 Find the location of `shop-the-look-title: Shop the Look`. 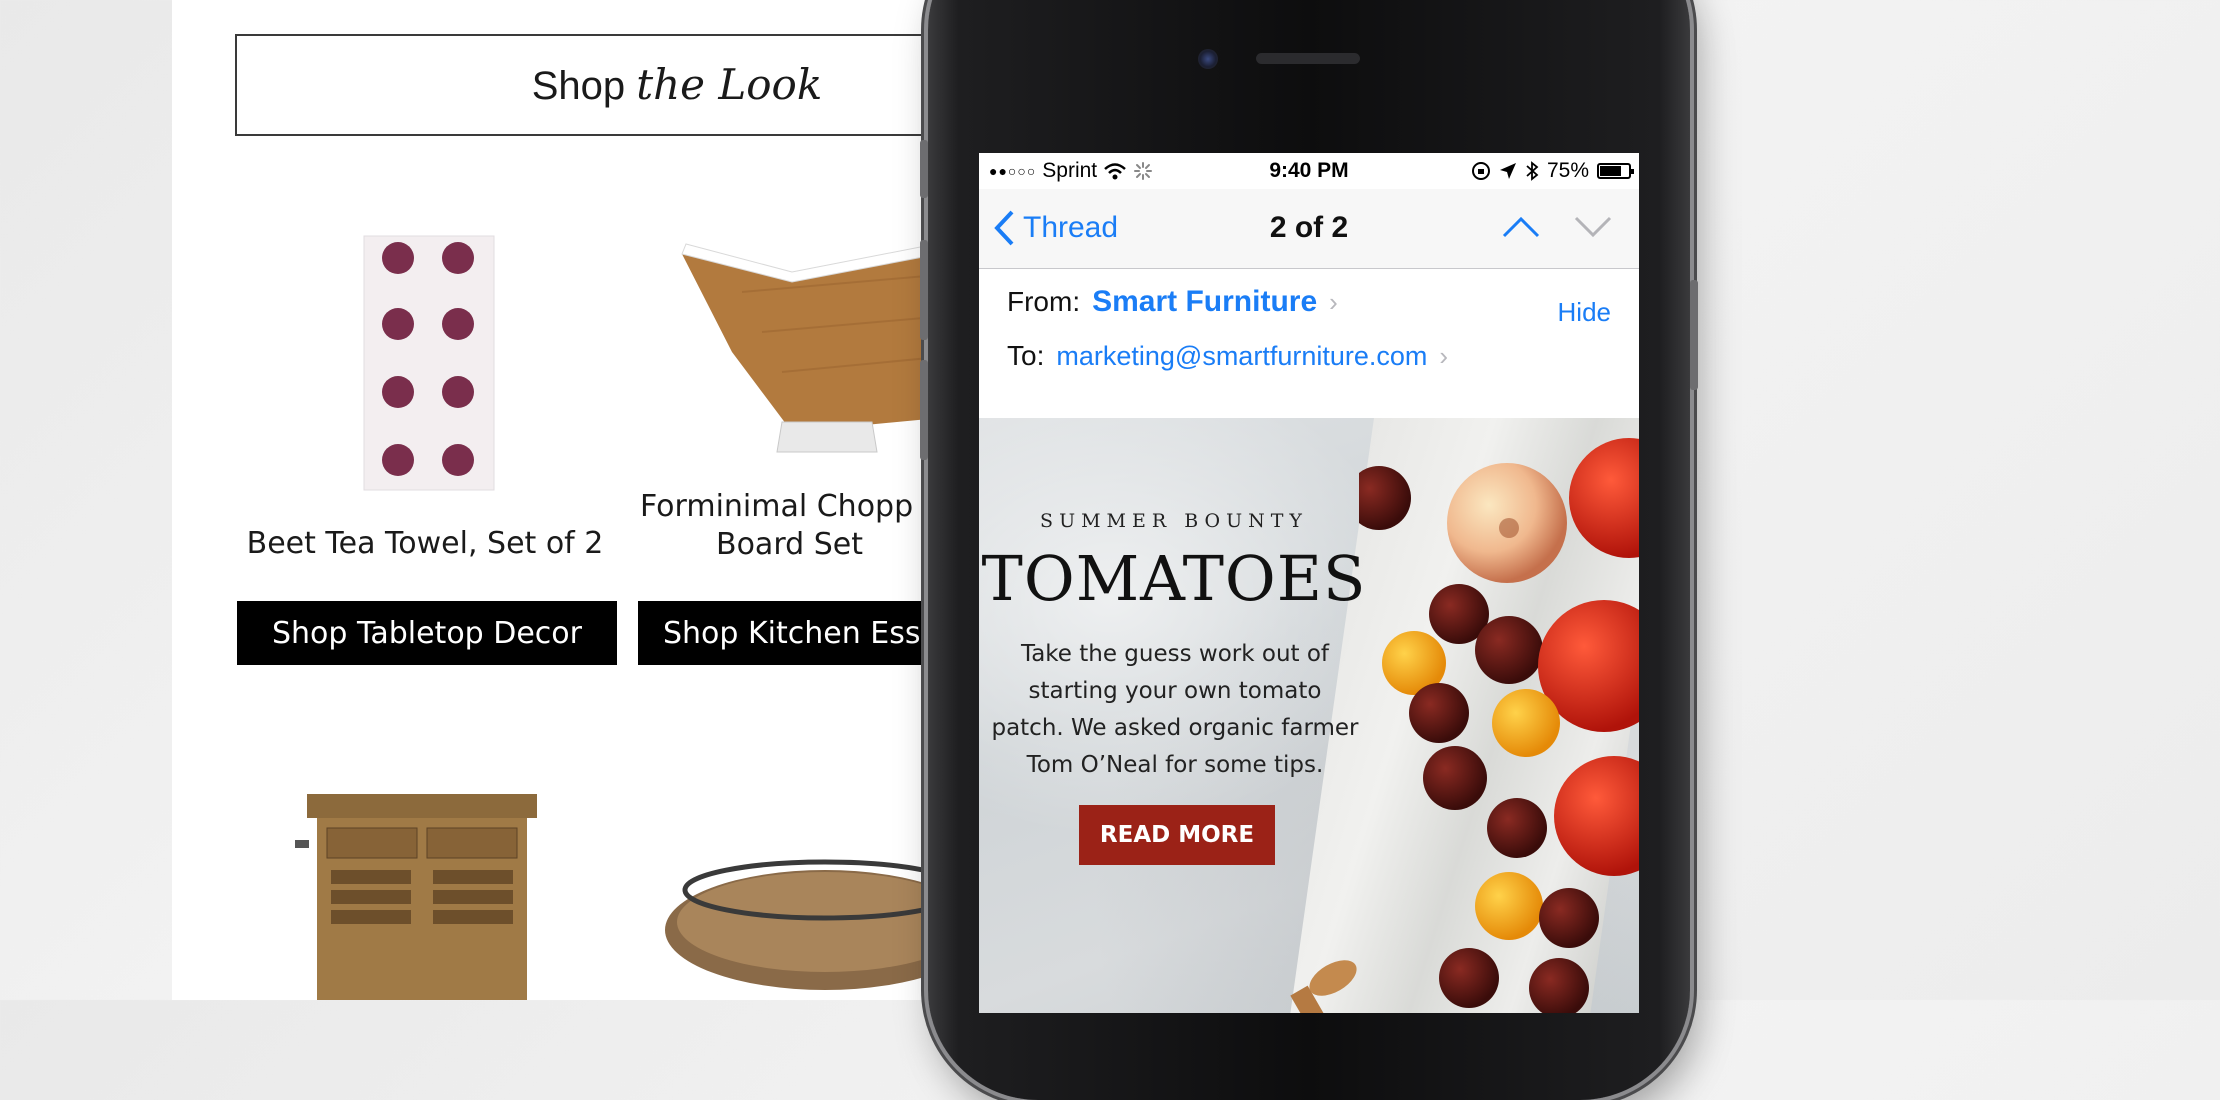

shop-the-look-title: Shop the Look is located at coordinates (614, 84).